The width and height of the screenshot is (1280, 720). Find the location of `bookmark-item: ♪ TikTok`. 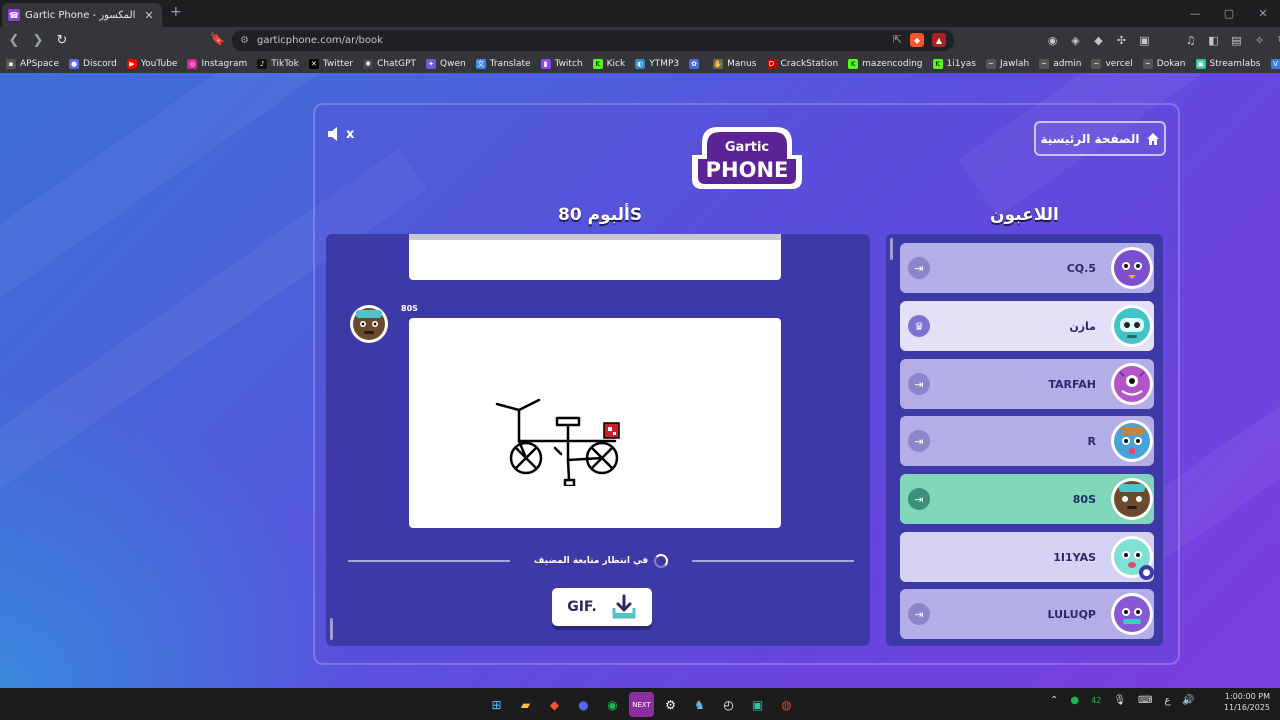

bookmark-item: ♪ TikTok is located at coordinates (278, 63).